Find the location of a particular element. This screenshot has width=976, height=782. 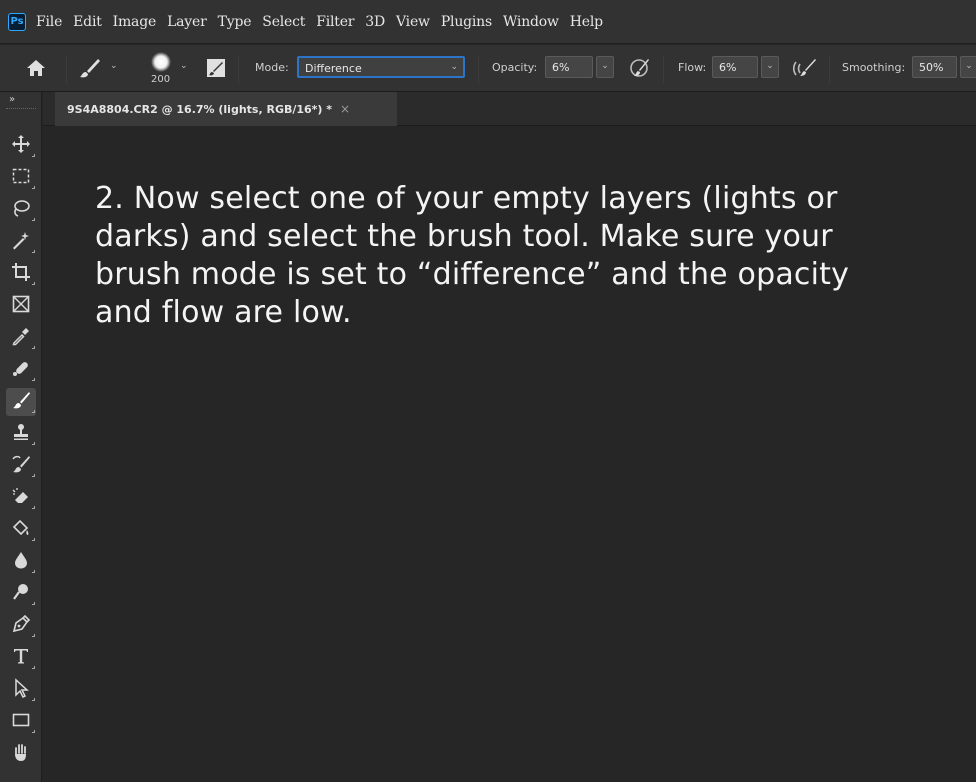

brush-settings-panel-icon is located at coordinates (216, 70).